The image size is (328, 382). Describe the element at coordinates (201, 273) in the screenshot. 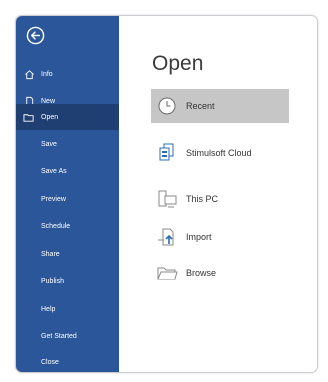

I see `place-label: Browse` at that location.